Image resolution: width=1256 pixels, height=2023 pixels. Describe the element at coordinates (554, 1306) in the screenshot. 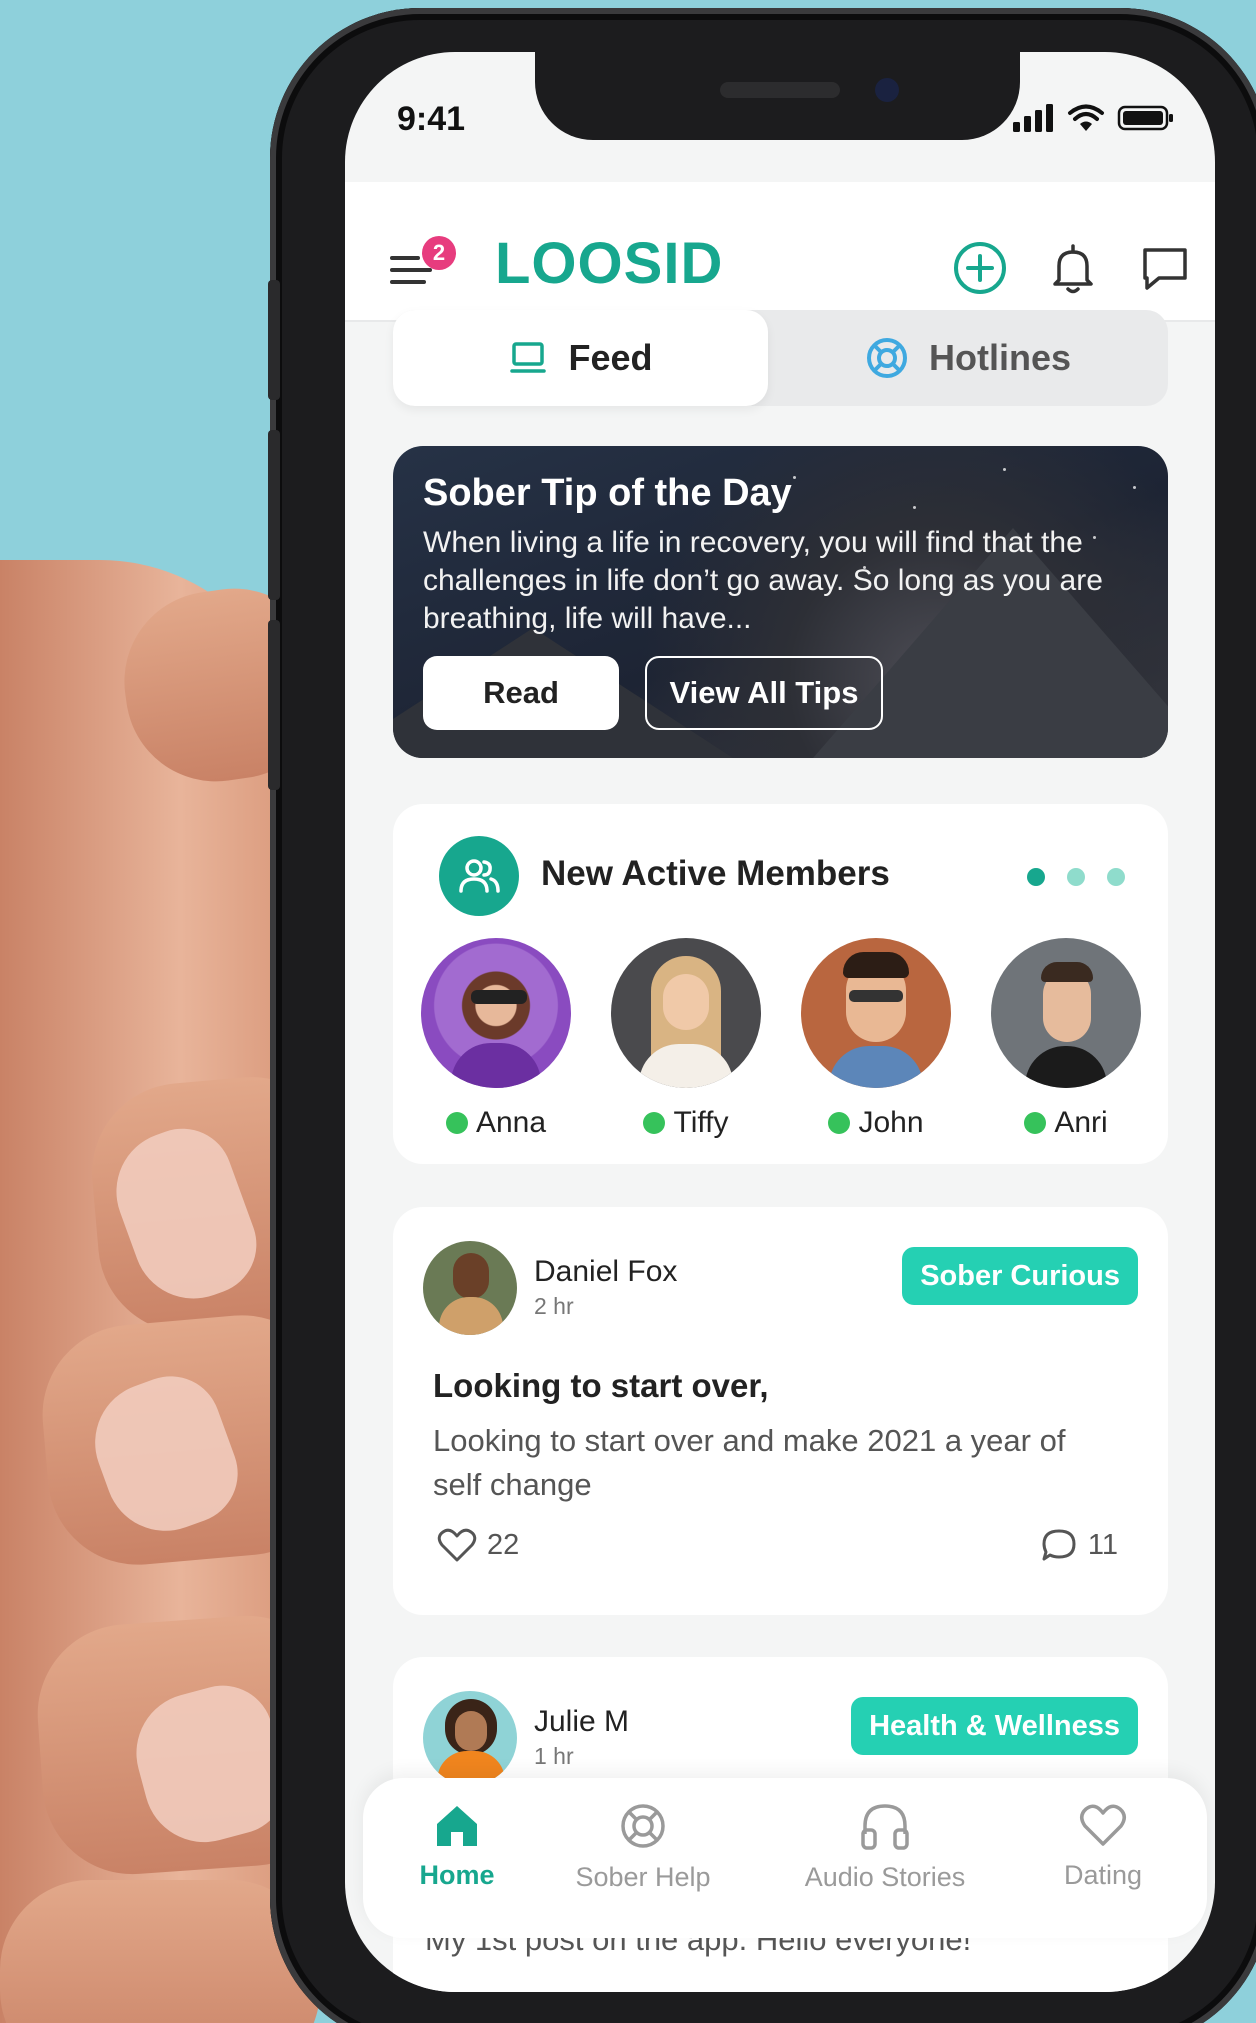

I see `post-timestamp: 2 hr` at that location.